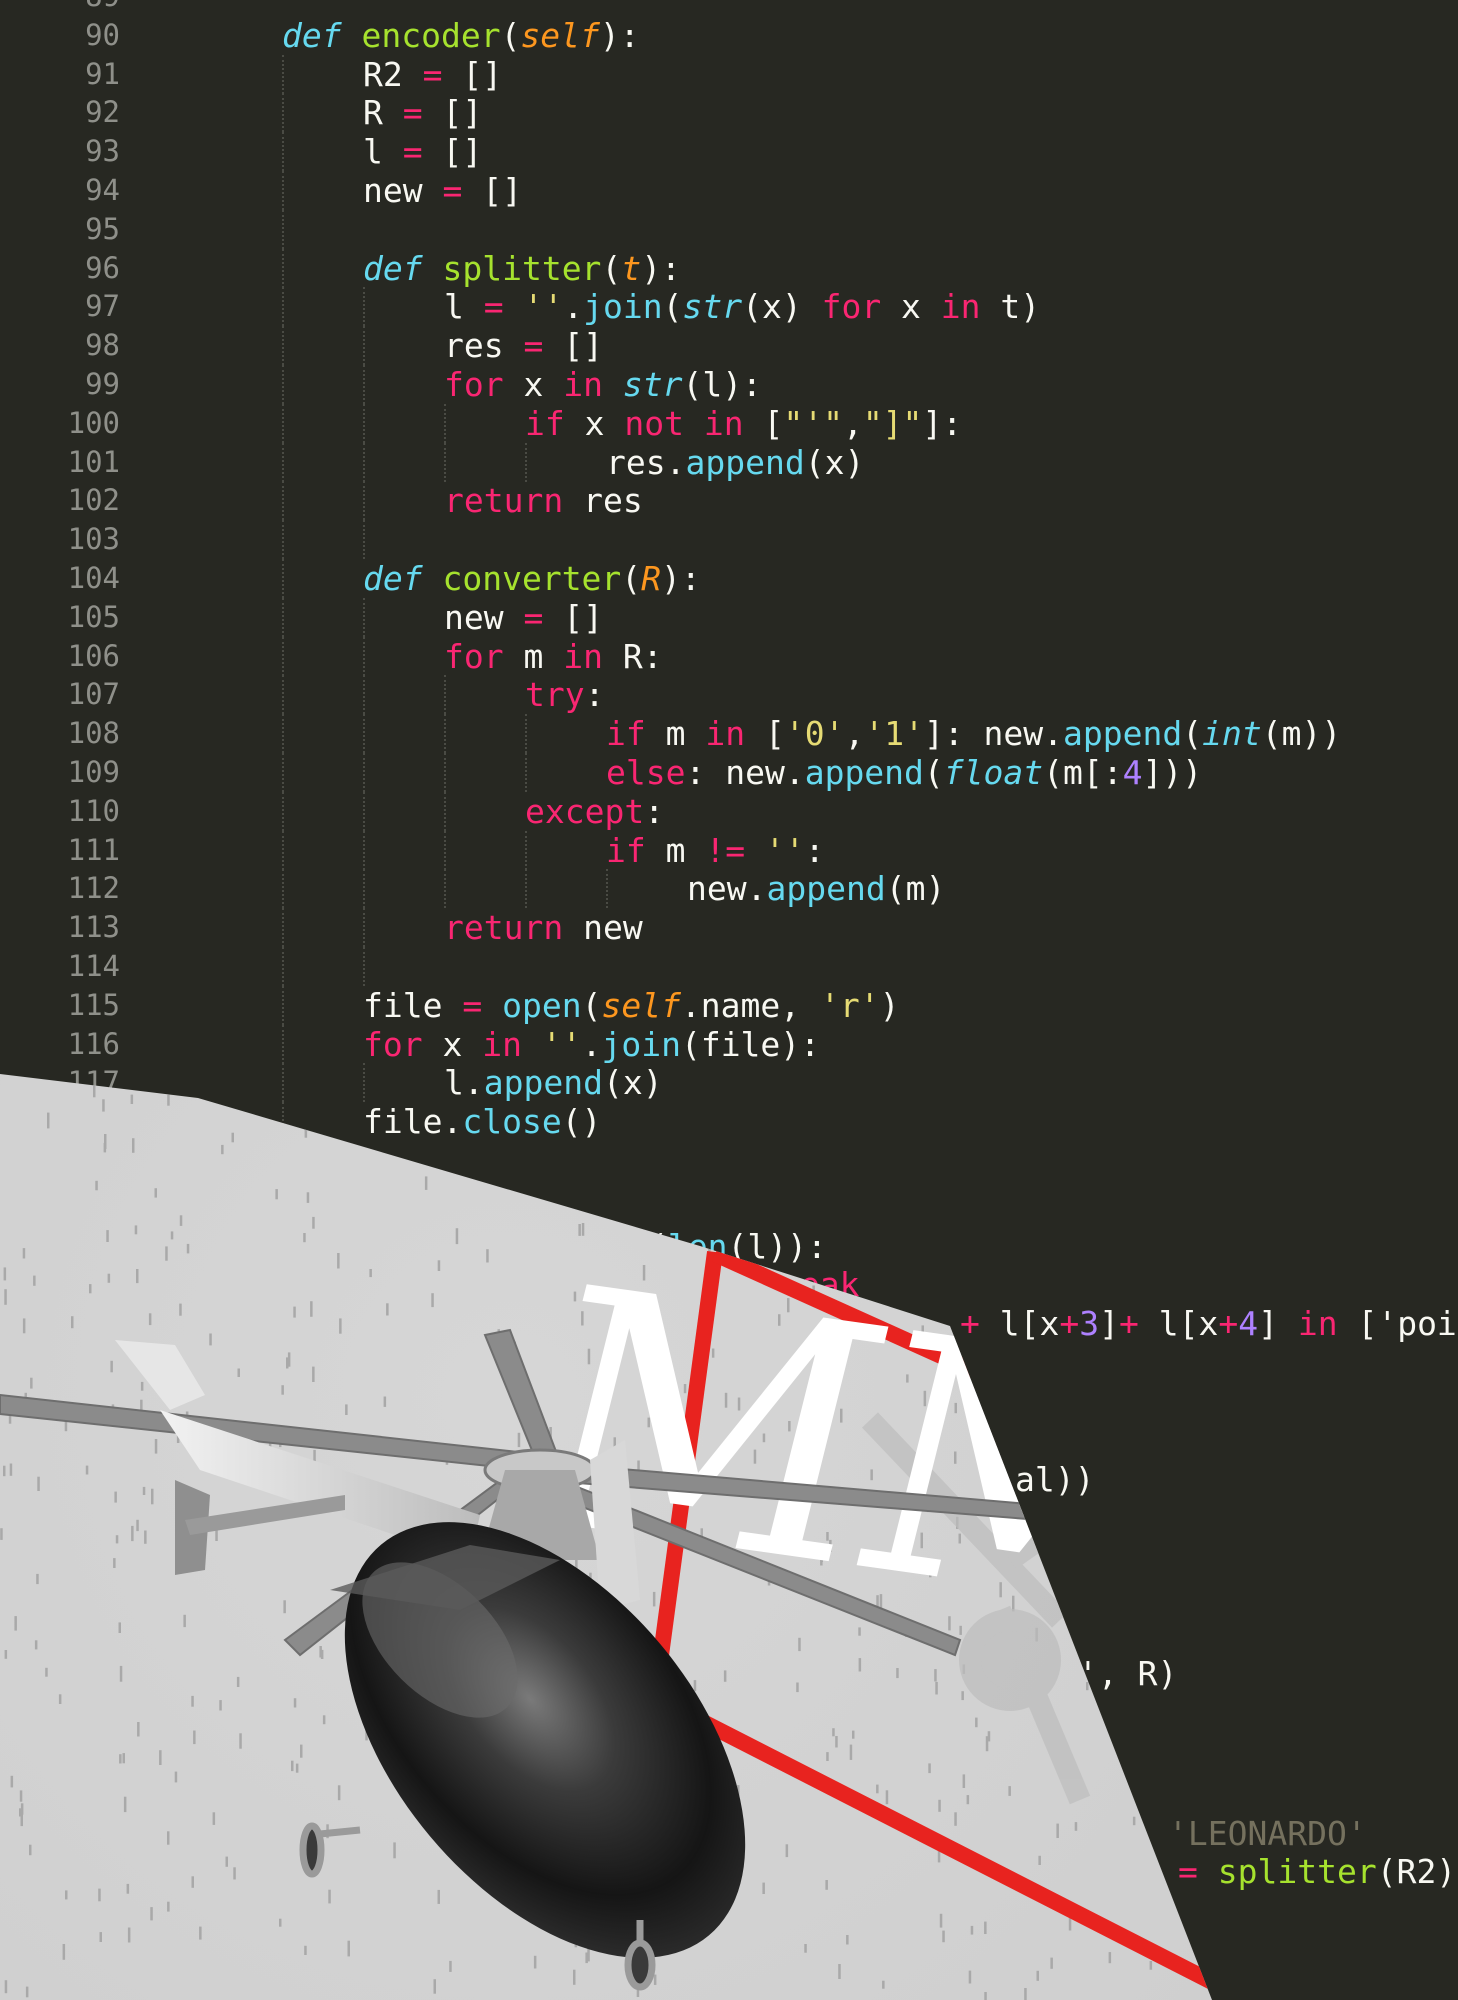 Image resolution: width=1458 pixels, height=2000 pixels. Describe the element at coordinates (725, 850) in the screenshot. I see `code-token: !=` at that location.